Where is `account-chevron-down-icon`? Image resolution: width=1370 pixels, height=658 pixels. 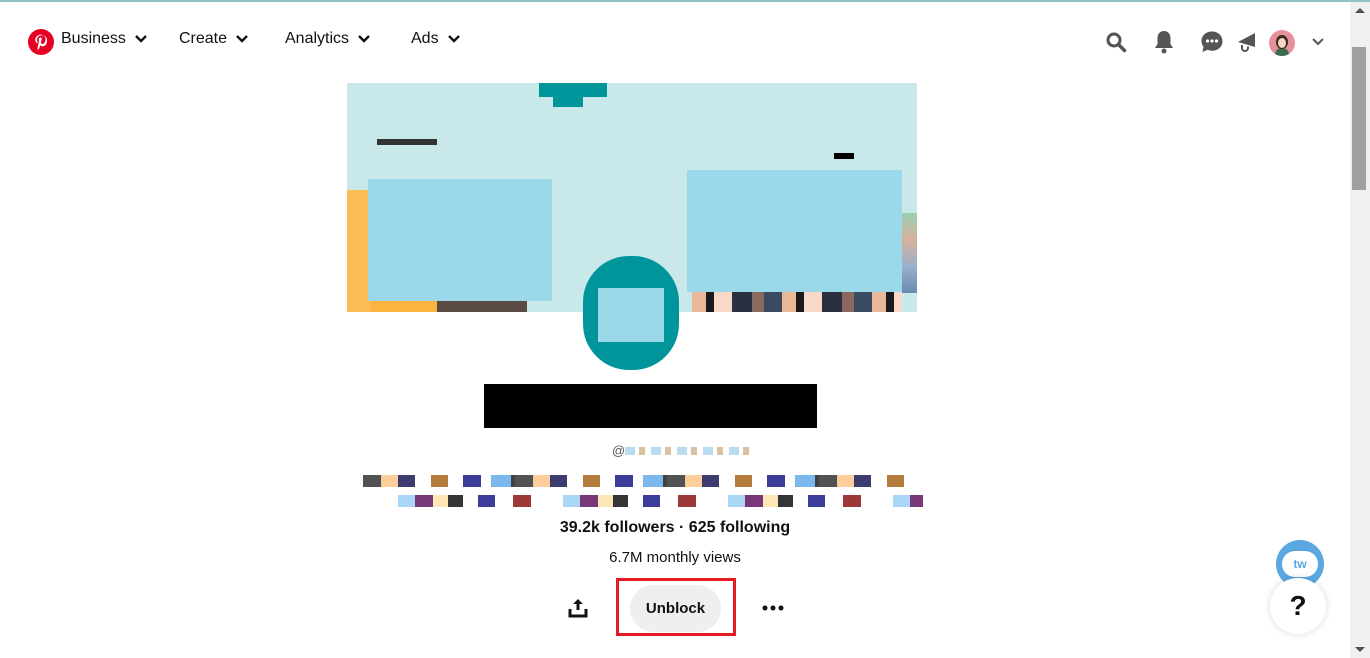 account-chevron-down-icon is located at coordinates (1318, 42).